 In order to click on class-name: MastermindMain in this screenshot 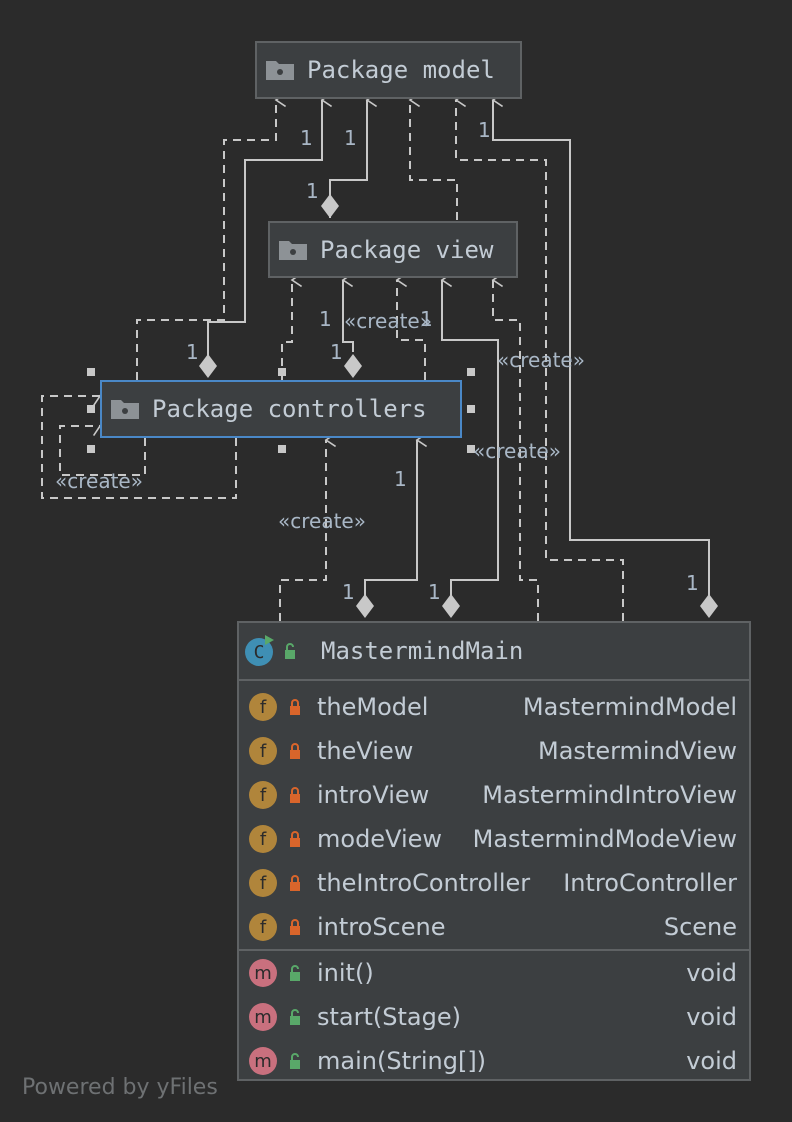, I will do `click(422, 651)`.